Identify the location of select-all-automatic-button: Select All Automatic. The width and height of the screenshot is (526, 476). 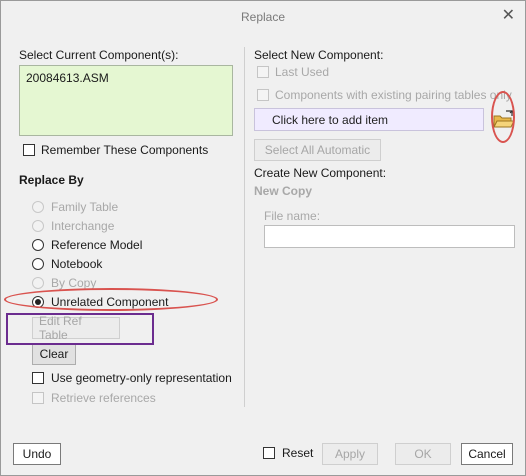
(317, 150).